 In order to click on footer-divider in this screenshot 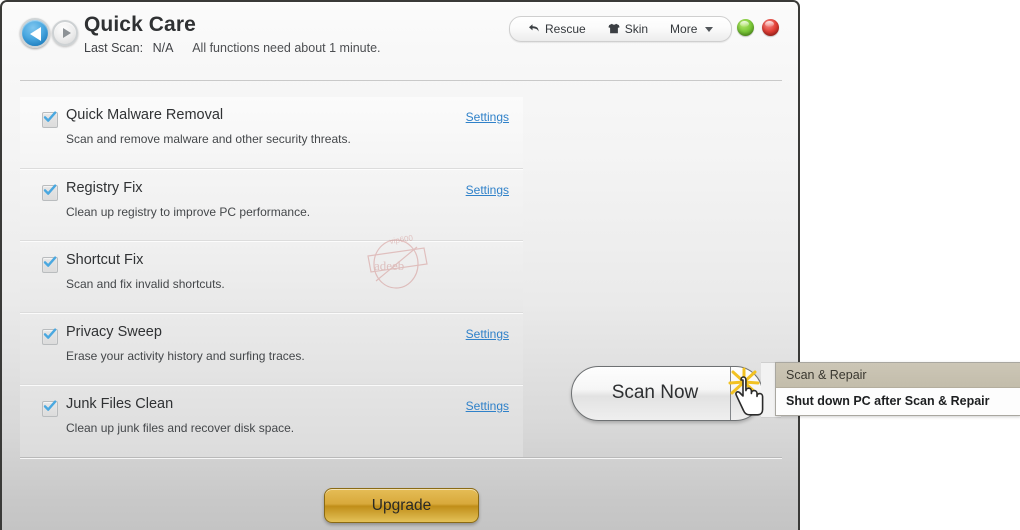, I will do `click(401, 457)`.